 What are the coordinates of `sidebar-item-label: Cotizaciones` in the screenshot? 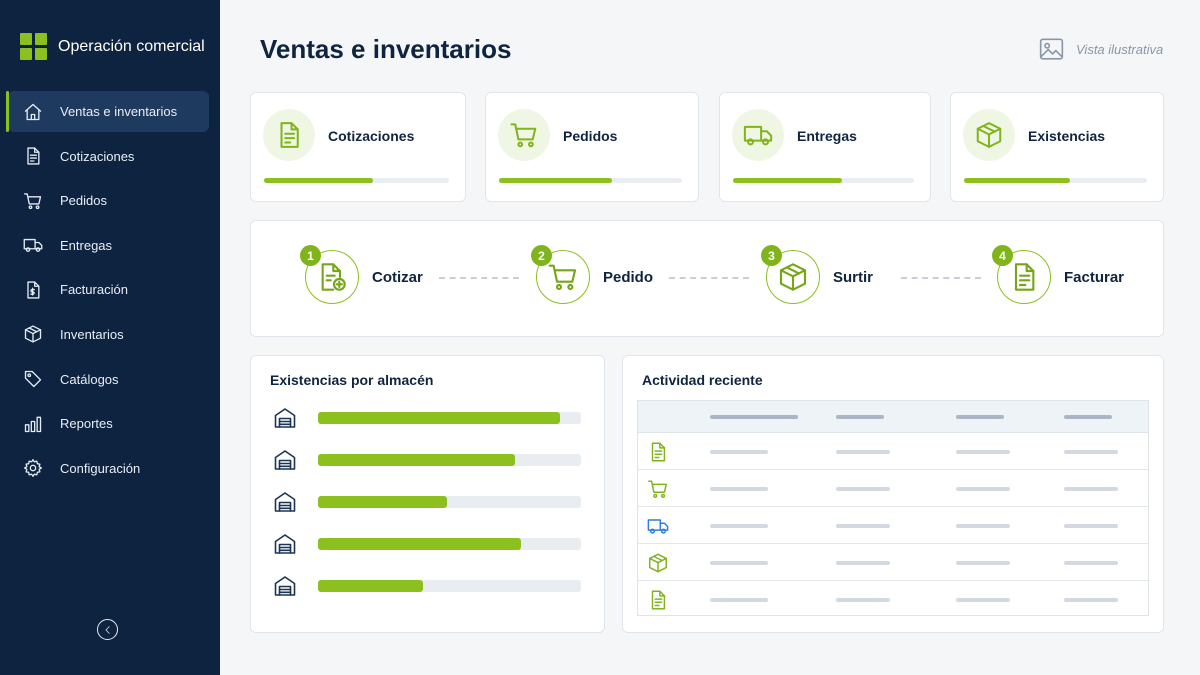 It's located at (97, 156).